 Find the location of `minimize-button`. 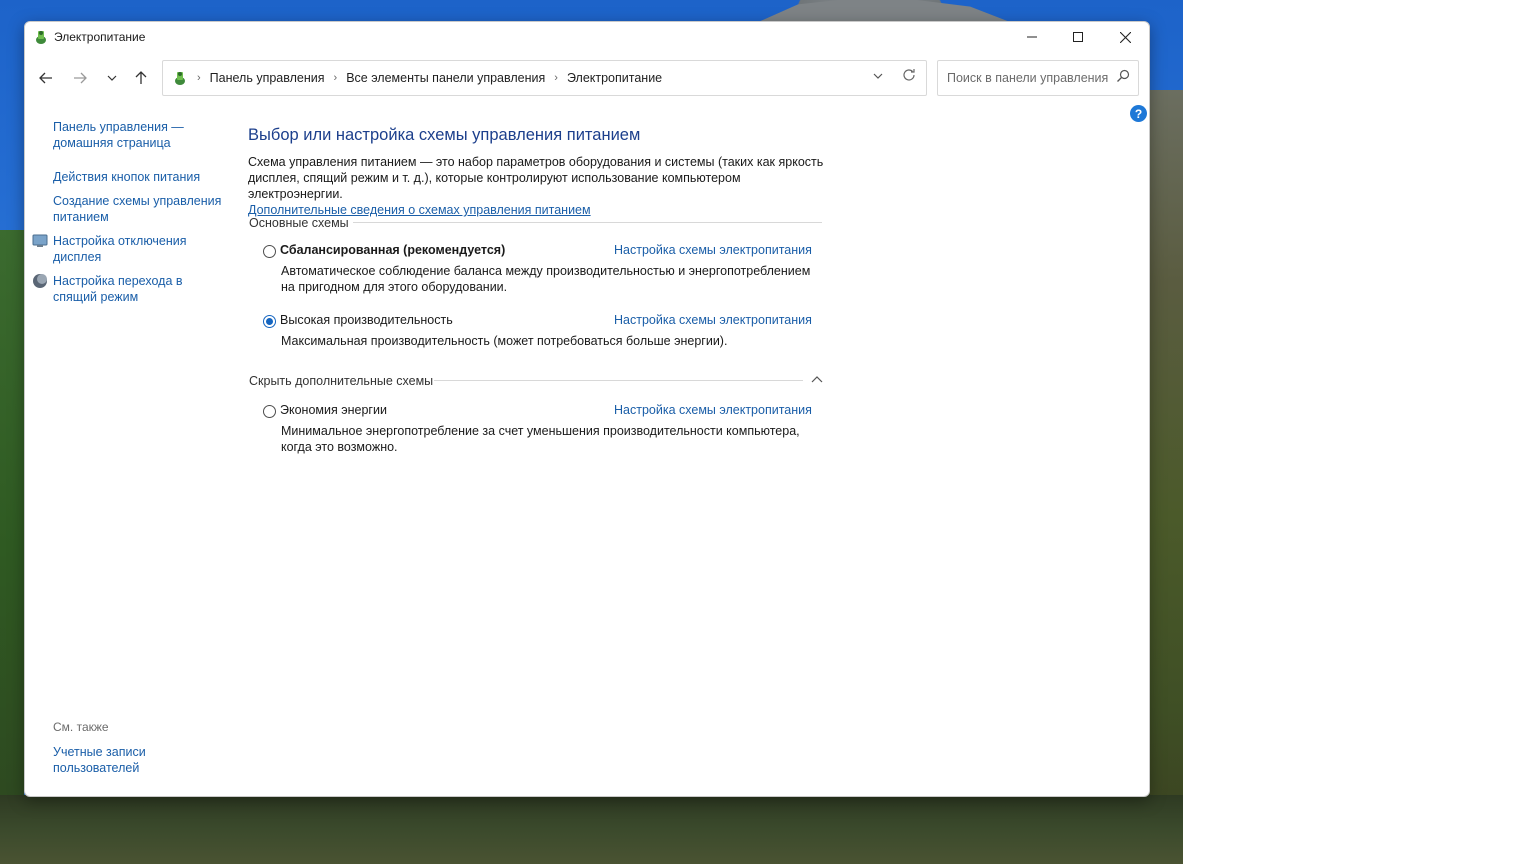

minimize-button is located at coordinates (1032, 37).